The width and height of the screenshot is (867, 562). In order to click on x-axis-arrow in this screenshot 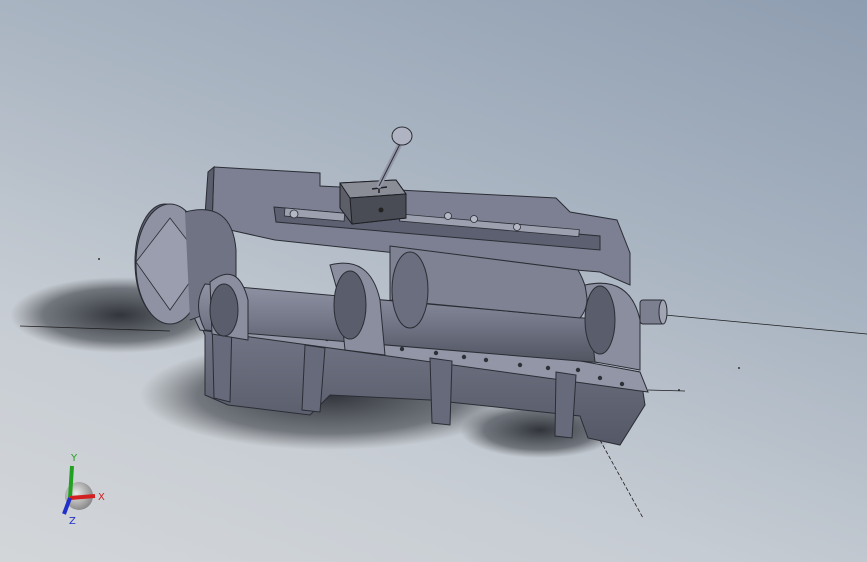, I will do `click(82, 497)`.